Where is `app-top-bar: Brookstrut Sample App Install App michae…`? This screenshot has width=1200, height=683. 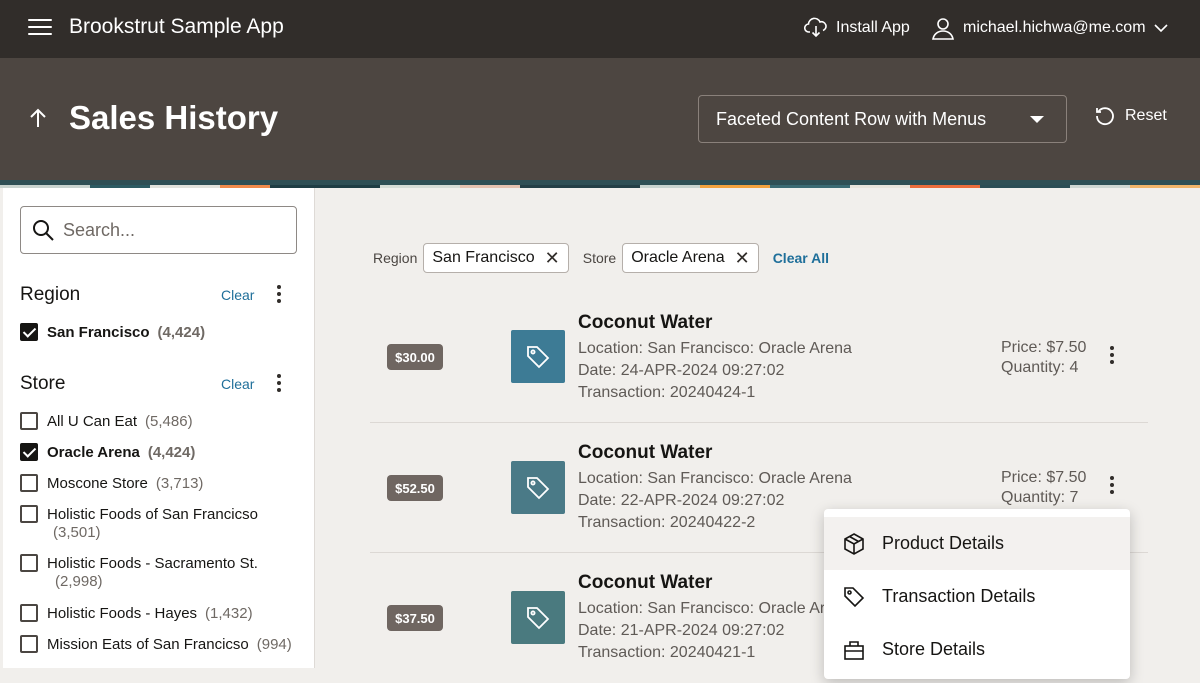 app-top-bar: Brookstrut Sample App Install App michae… is located at coordinates (600, 29).